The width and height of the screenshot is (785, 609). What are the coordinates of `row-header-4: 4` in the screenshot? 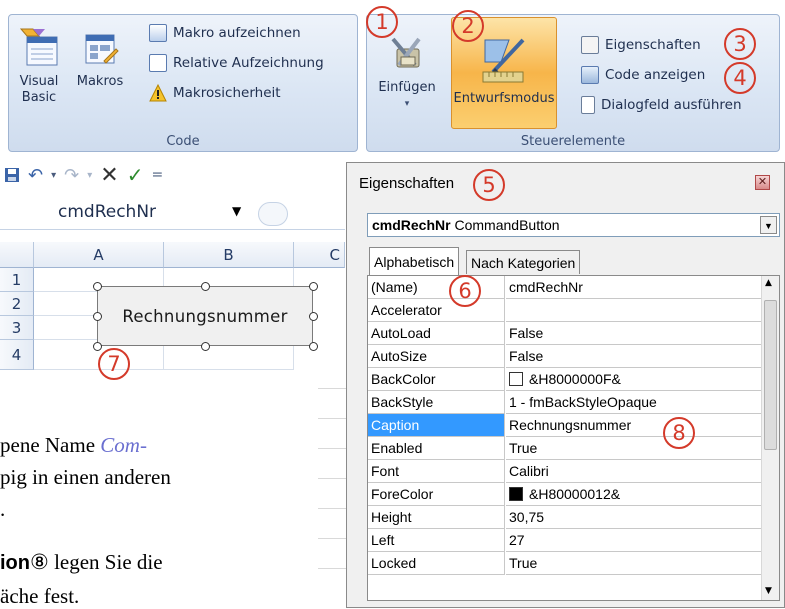 It's located at (17, 355).